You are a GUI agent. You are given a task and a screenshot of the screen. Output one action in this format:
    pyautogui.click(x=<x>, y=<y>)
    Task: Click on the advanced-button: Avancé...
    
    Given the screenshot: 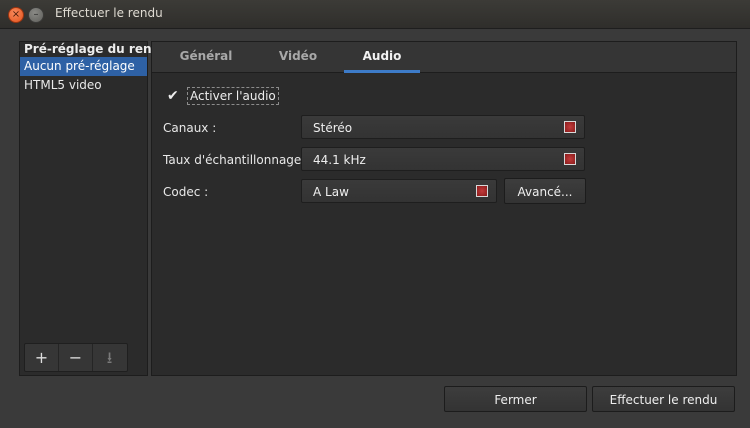 What is the action you would take?
    pyautogui.click(x=545, y=191)
    